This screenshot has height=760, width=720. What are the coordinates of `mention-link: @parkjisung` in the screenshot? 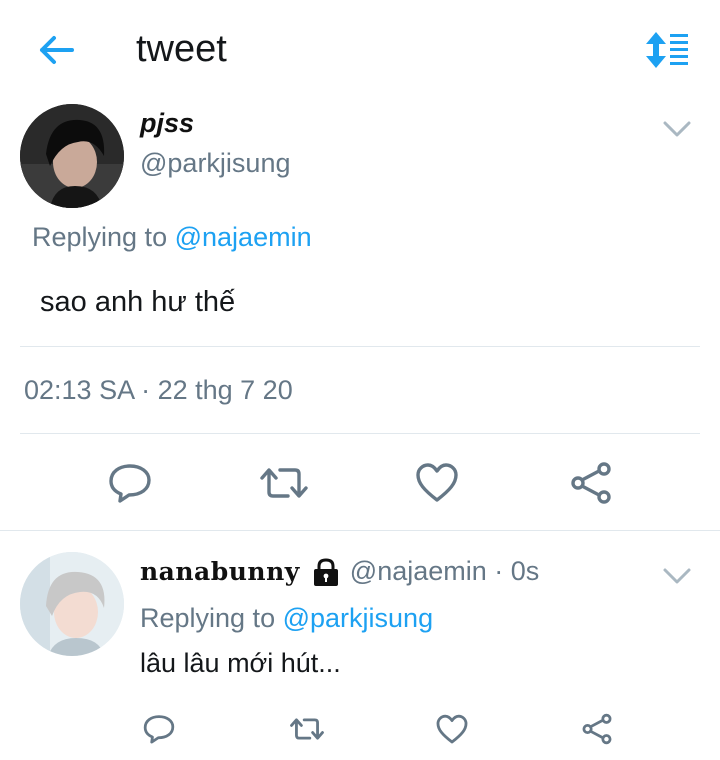 It's located at (358, 618).